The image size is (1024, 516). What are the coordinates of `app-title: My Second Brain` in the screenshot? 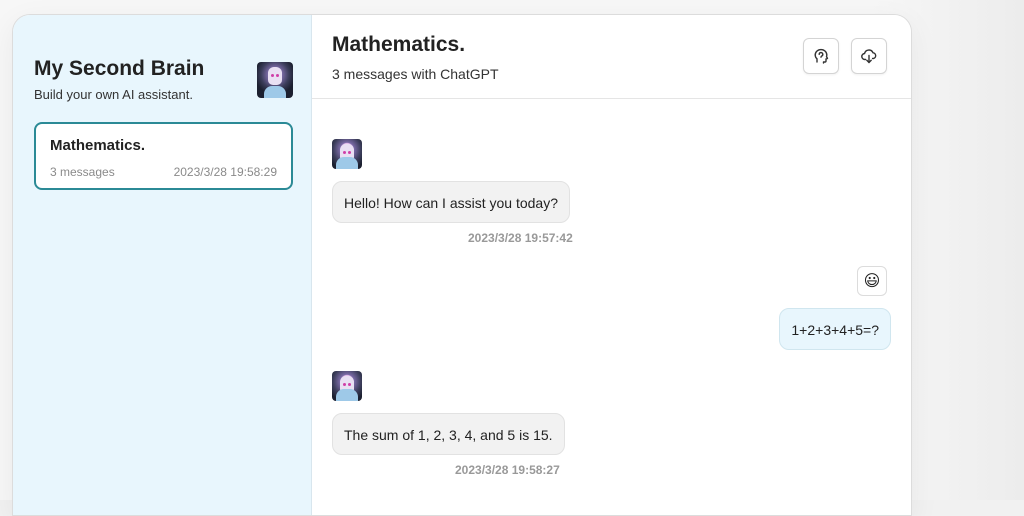 It's located at (119, 68).